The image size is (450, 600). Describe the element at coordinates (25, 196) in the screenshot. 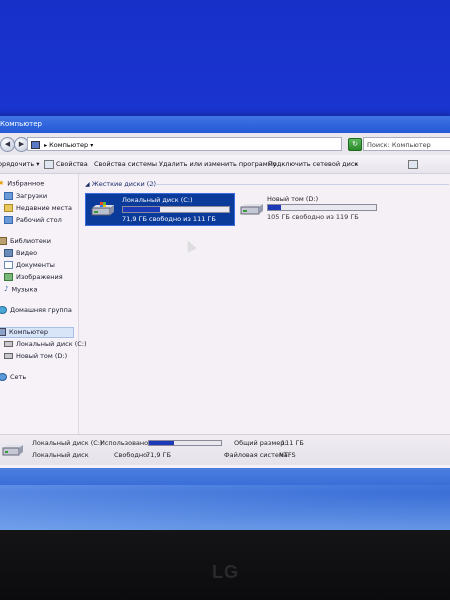

I see `nav-downloads: Загрузки` at that location.